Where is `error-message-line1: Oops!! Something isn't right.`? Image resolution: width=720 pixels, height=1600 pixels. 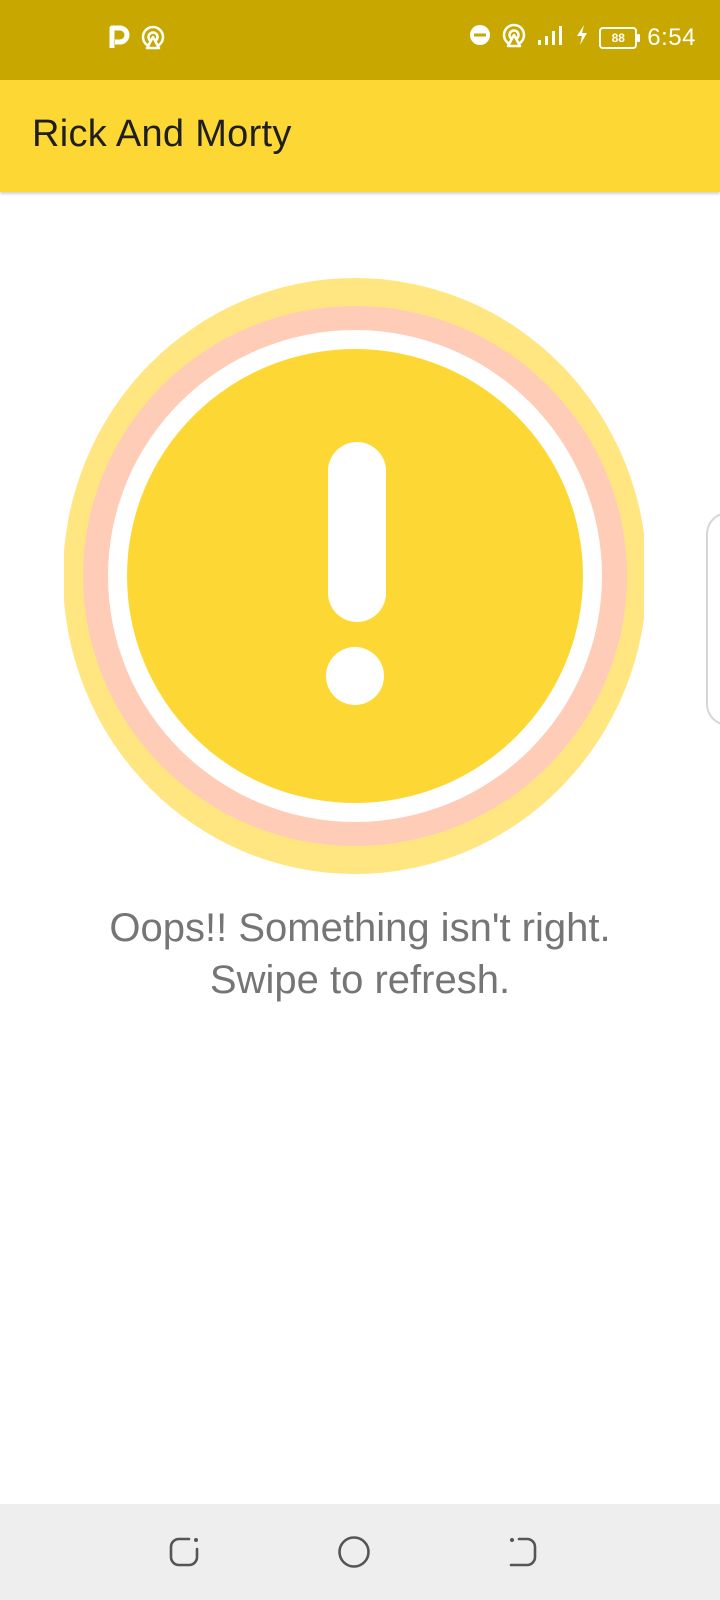 error-message-line1: Oops!! Something isn't right. is located at coordinates (360, 928).